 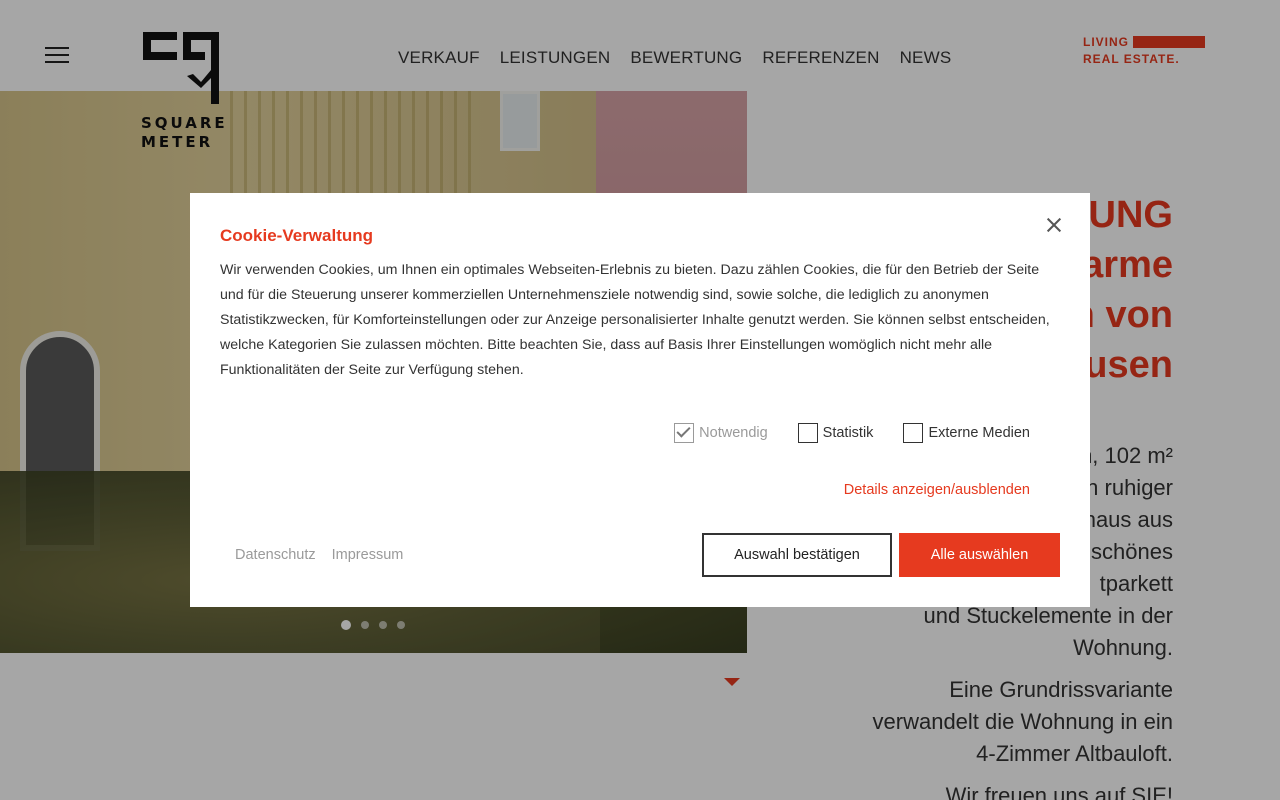 I want to click on notwendig-checkbox, so click(x=684, y=433).